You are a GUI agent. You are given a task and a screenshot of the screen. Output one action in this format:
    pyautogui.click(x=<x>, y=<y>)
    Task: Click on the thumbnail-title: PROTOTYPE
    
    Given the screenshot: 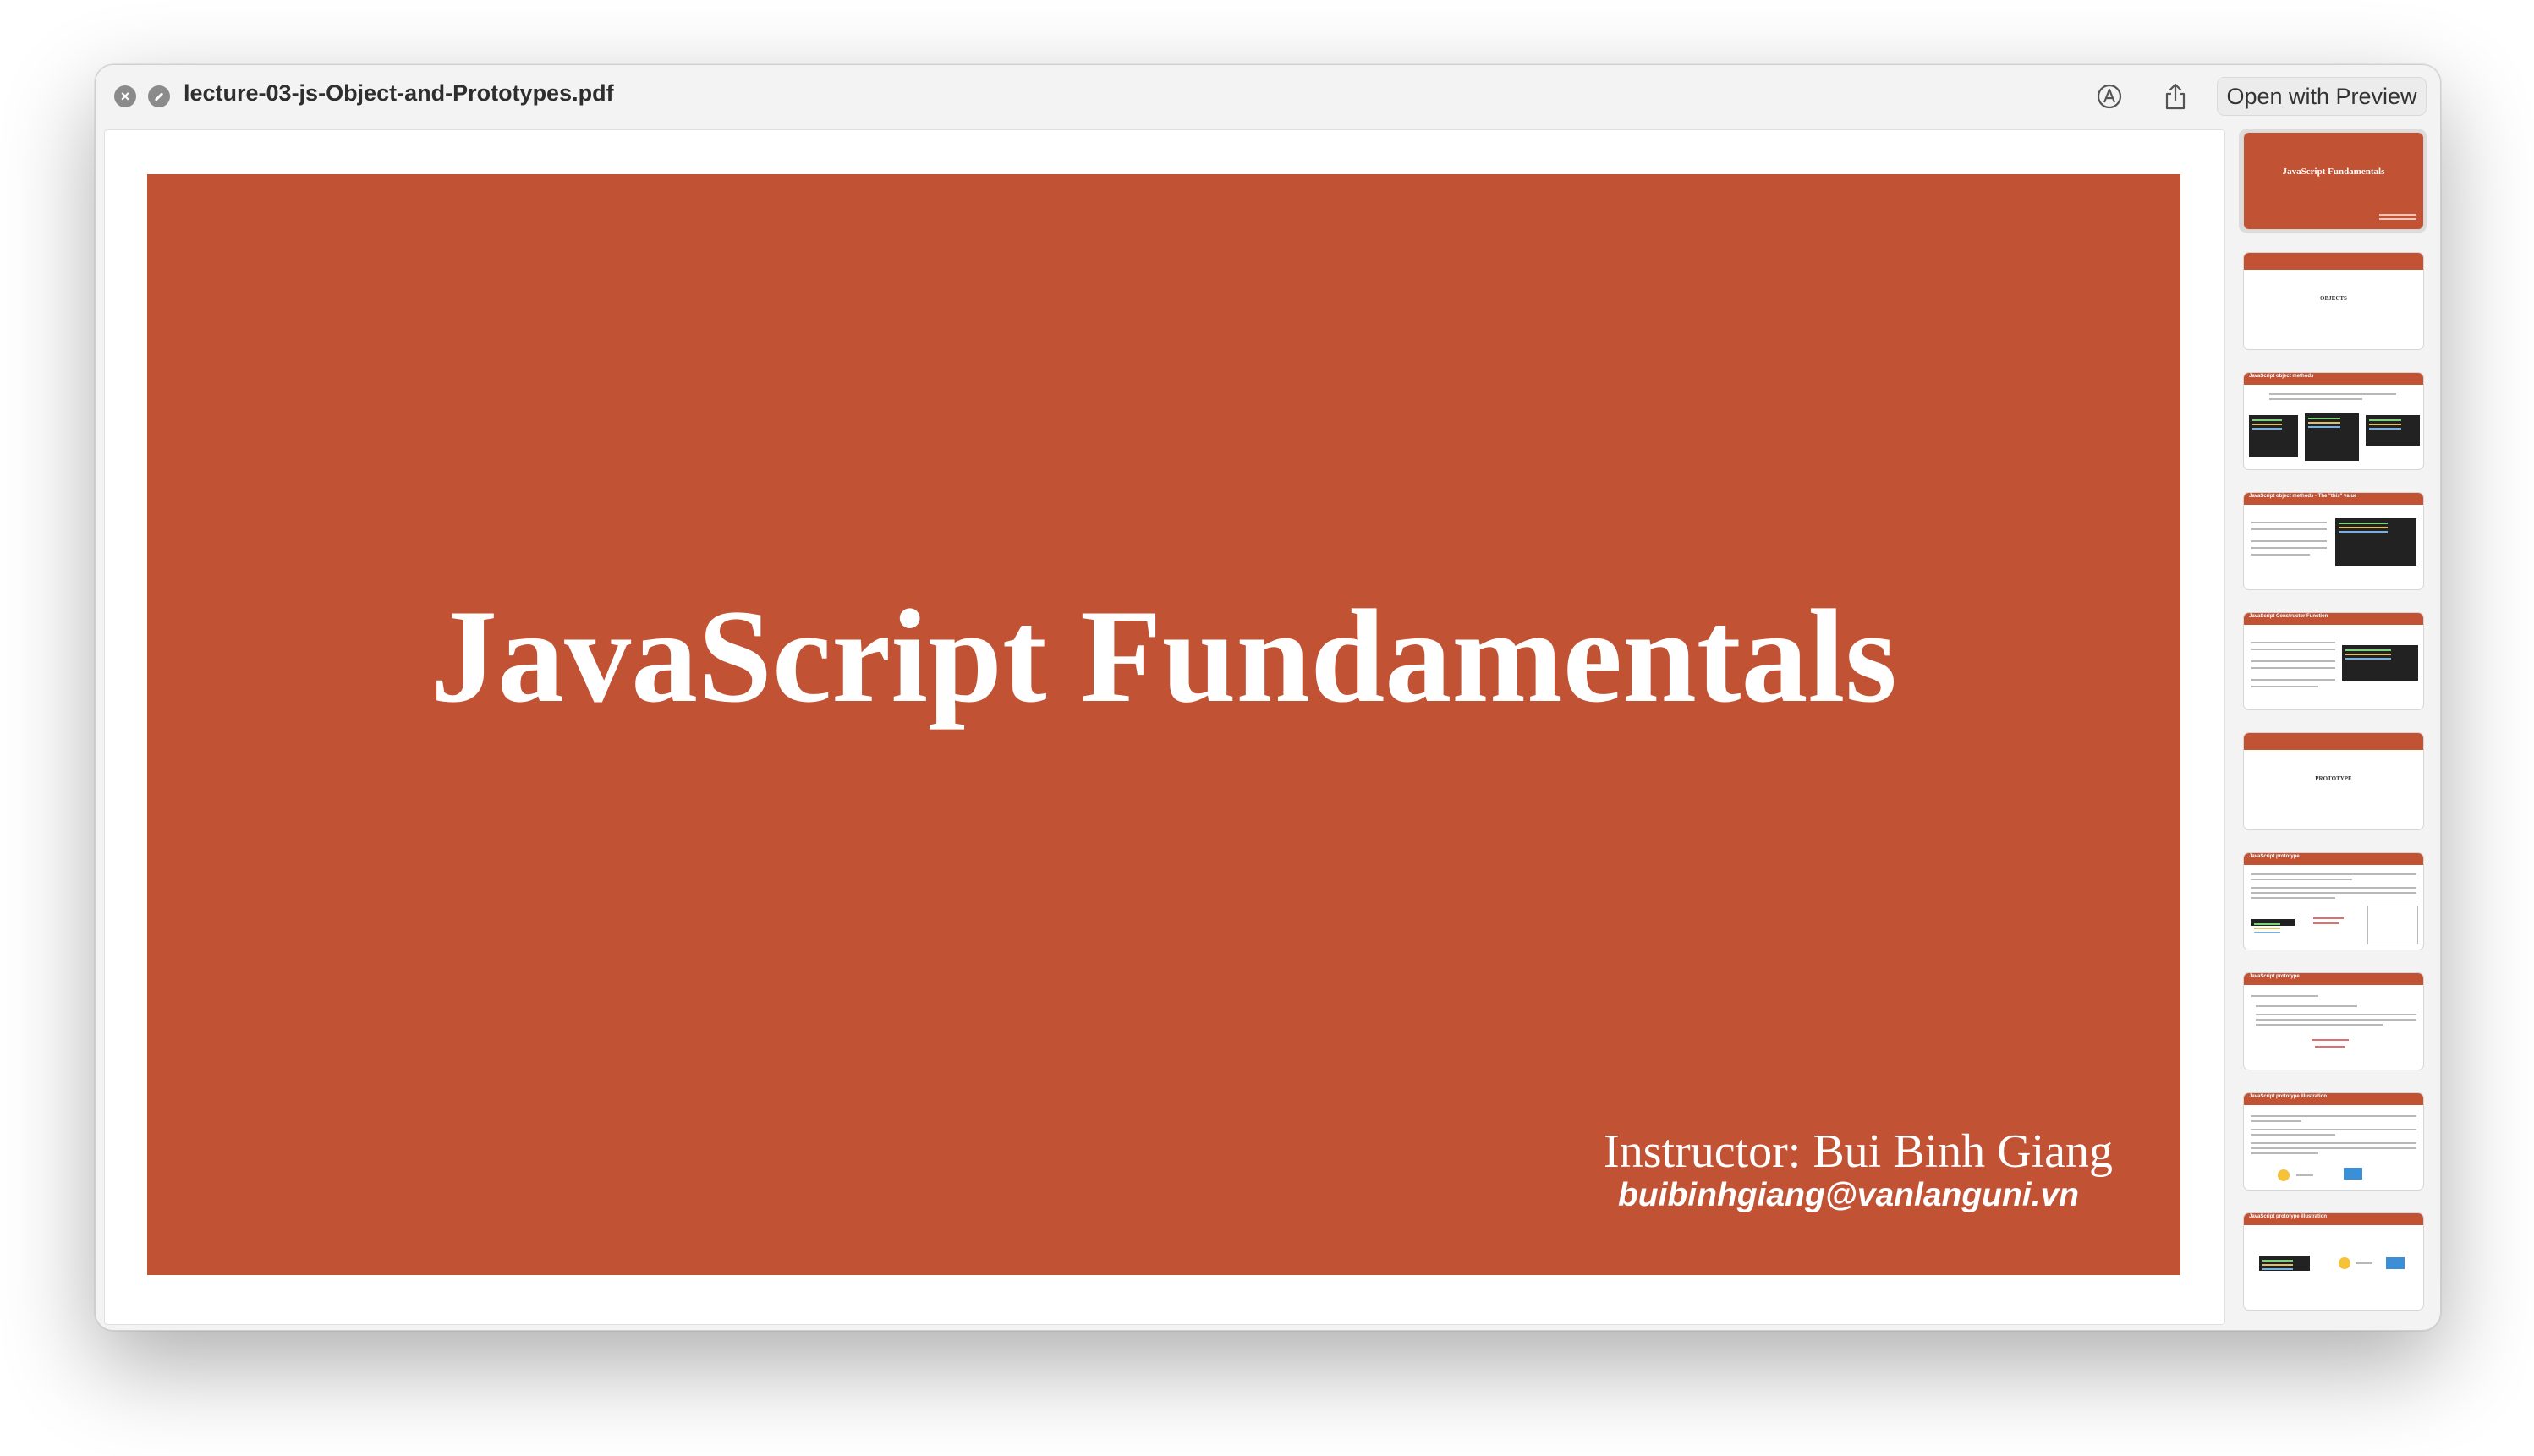 What is the action you would take?
    pyautogui.click(x=2333, y=778)
    